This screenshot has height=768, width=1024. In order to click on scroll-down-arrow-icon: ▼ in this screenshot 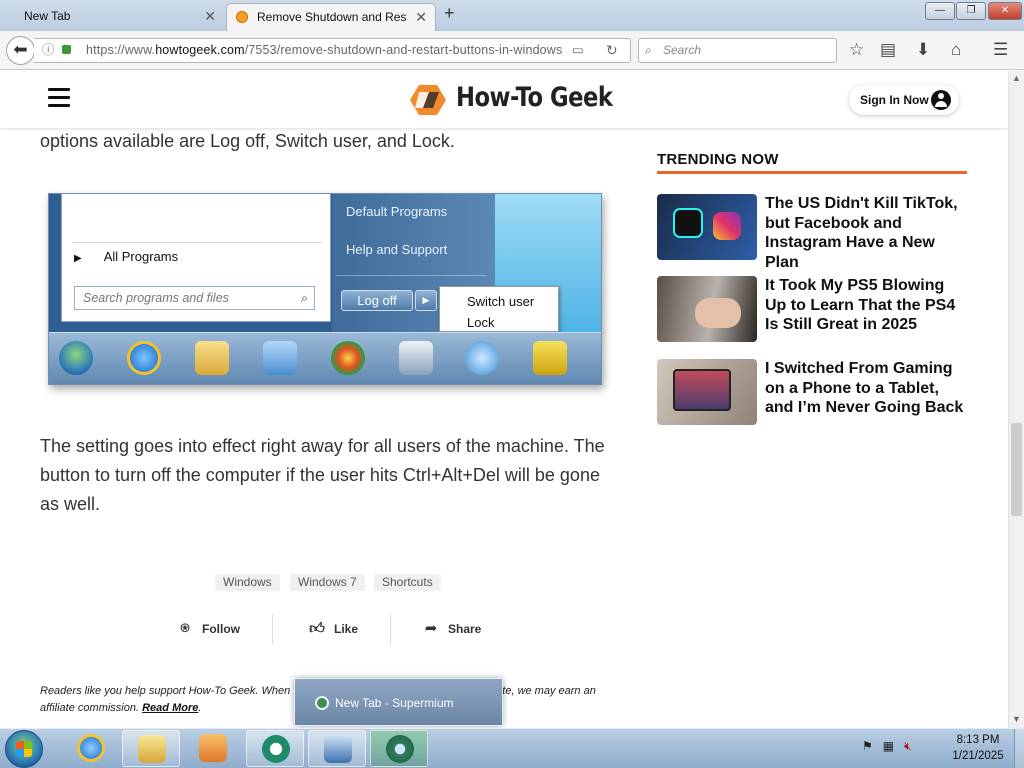, I will do `click(1016, 719)`.